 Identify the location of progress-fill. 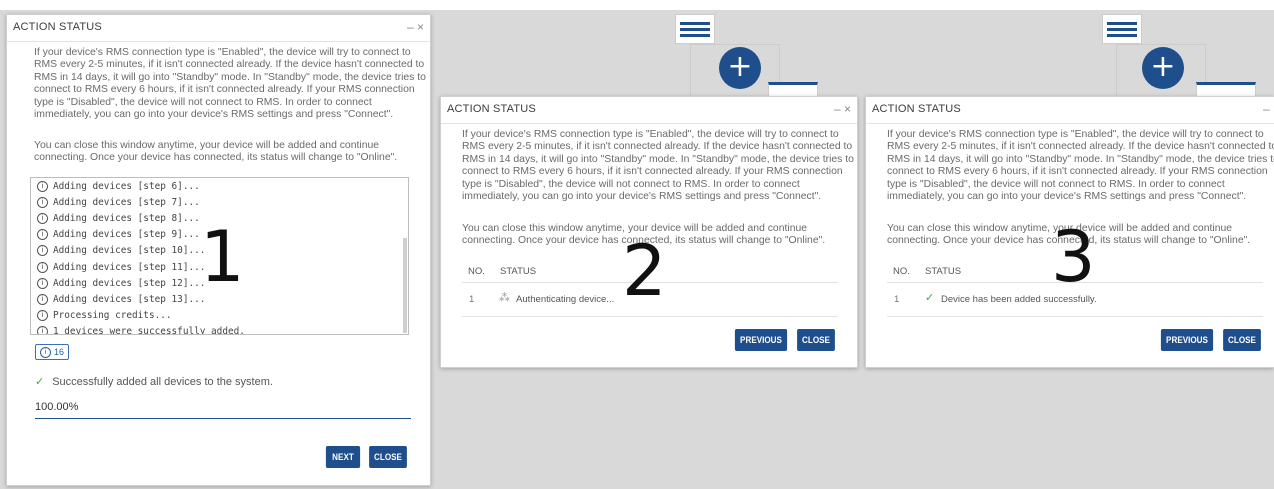
(223, 418).